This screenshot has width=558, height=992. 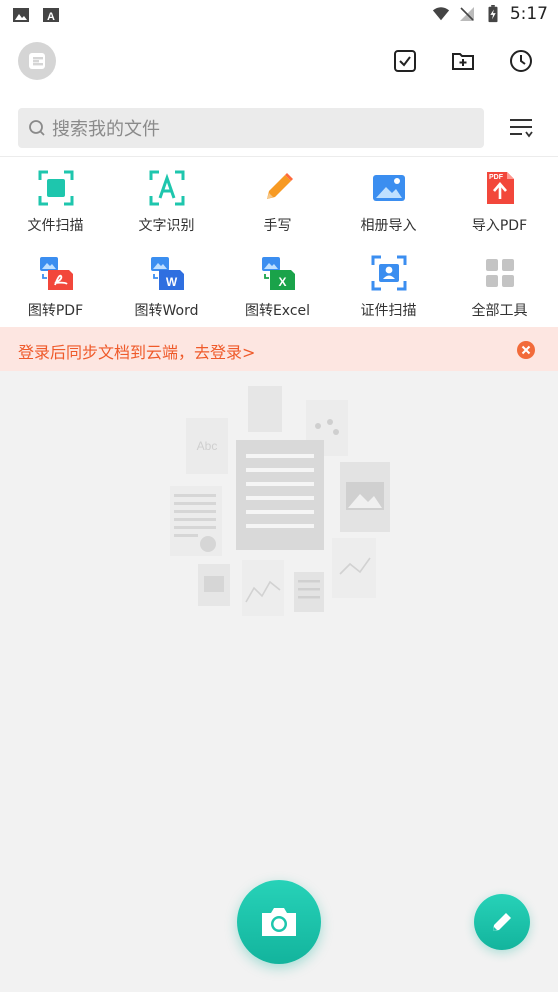 What do you see at coordinates (528, 14) in the screenshot?
I see `clock-time: 5:17` at bounding box center [528, 14].